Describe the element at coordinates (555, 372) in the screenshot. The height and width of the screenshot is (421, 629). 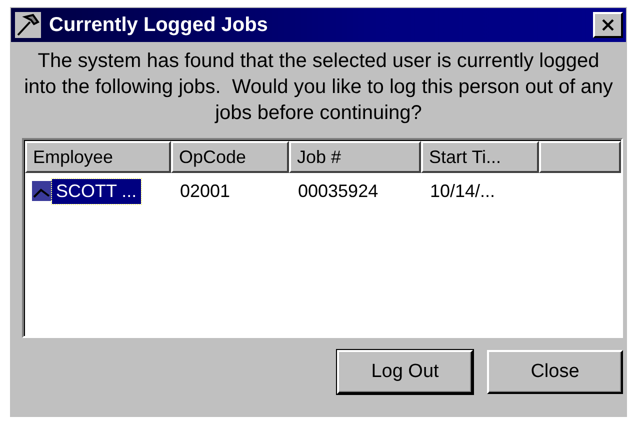
I see `dialog-button: Close` at that location.